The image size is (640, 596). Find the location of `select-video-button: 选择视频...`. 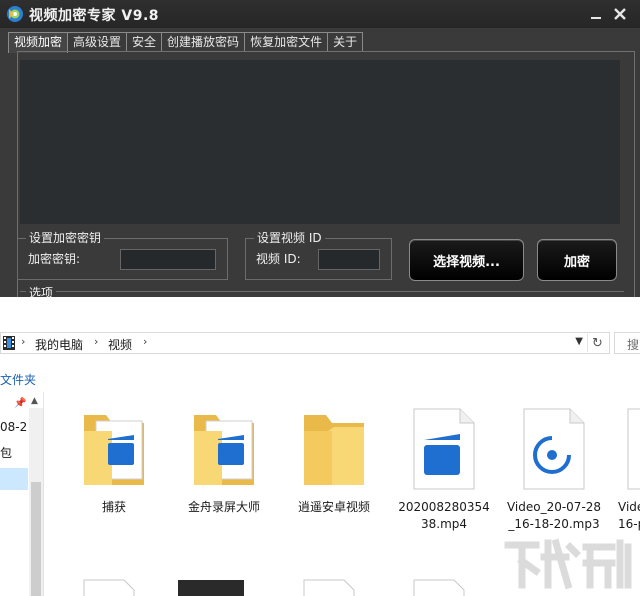

select-video-button: 选择视频... is located at coordinates (466, 260).